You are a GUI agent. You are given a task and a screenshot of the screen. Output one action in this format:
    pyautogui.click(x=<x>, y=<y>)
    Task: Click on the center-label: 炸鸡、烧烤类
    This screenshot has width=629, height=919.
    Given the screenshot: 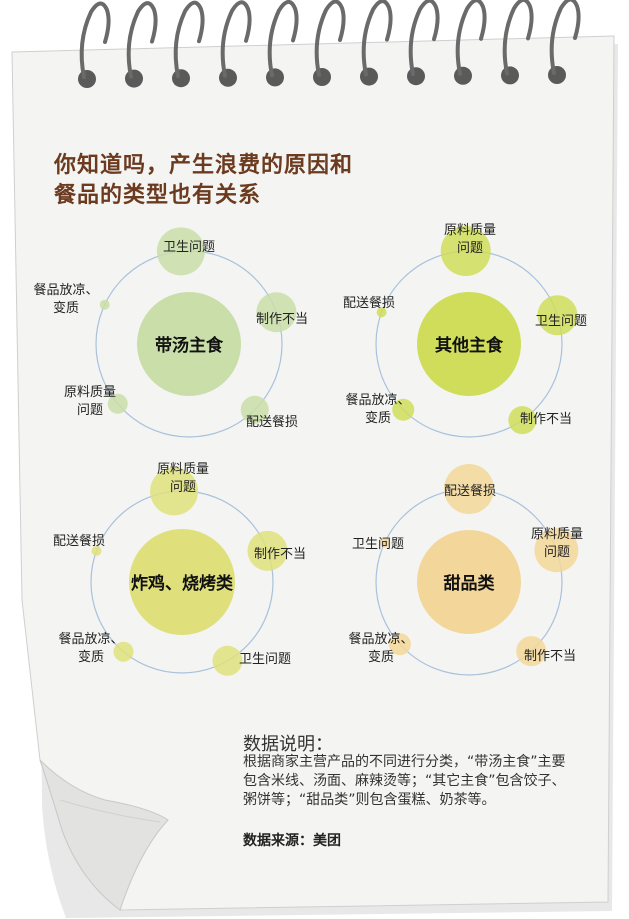 What is the action you would take?
    pyautogui.click(x=182, y=583)
    